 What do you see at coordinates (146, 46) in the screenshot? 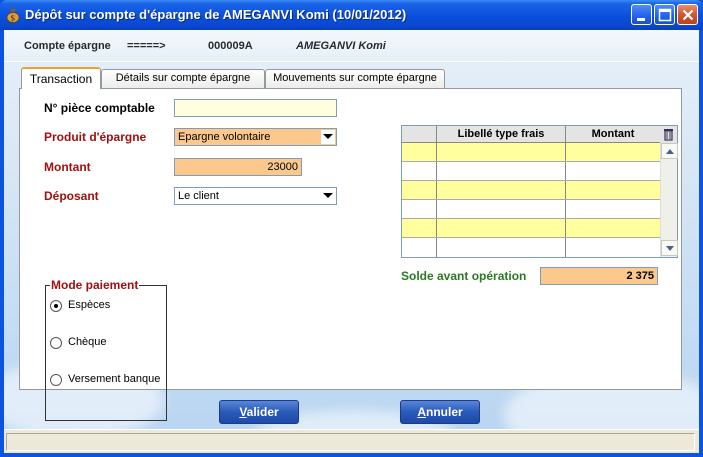
I see `account-arrow: =====>` at bounding box center [146, 46].